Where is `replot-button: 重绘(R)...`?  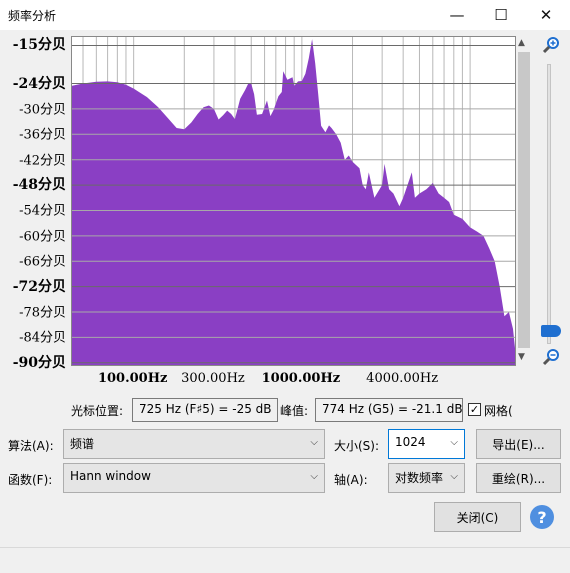
replot-button: 重绘(R)... is located at coordinates (518, 478).